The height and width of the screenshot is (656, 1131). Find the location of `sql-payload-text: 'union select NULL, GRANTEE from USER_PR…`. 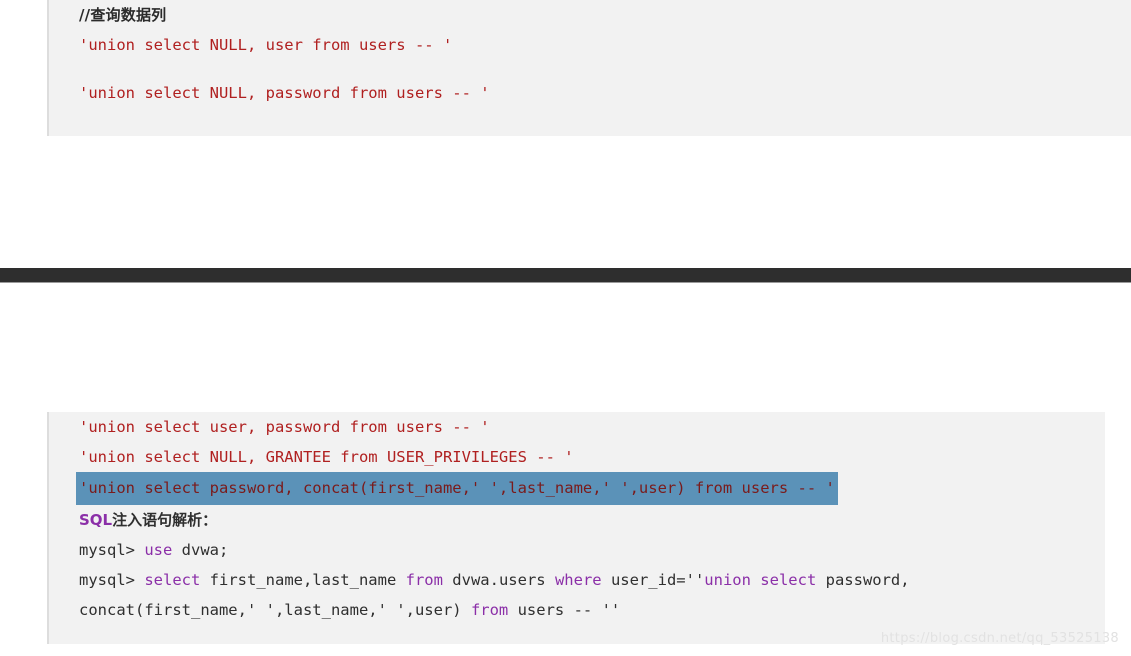

sql-payload-text: 'union select NULL, GRANTEE from USER_PR… is located at coordinates (326, 457).